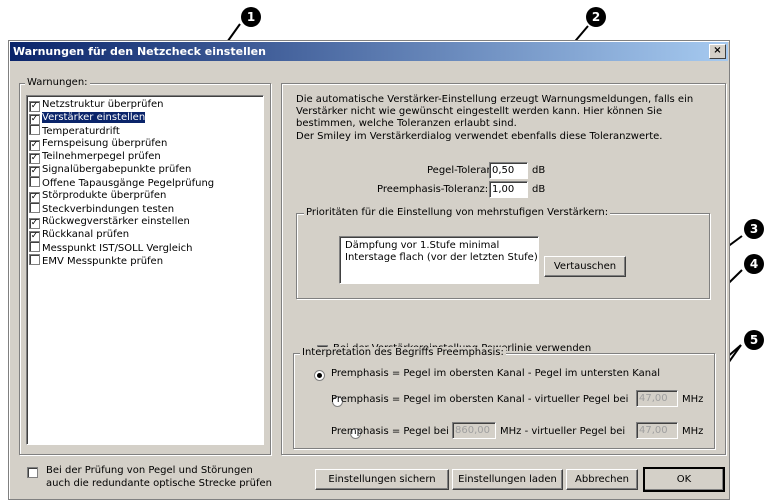 The height and width of the screenshot is (501, 770). I want to click on callout-3: 3, so click(754, 229).